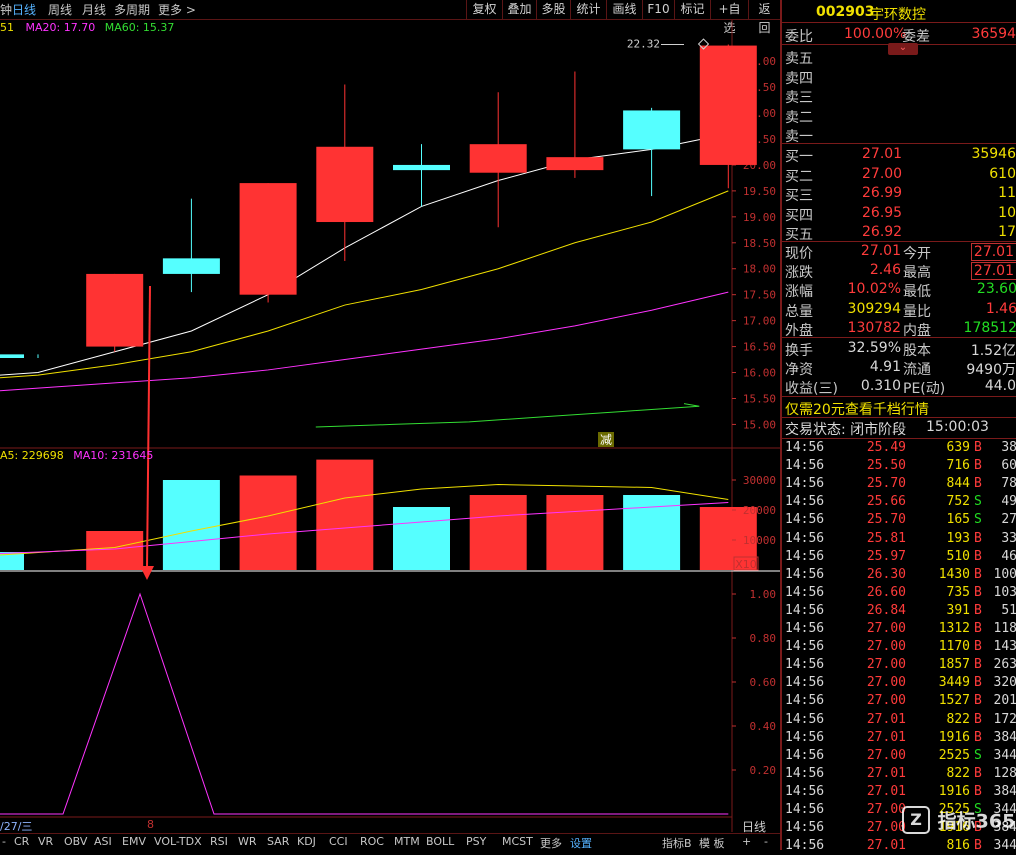  Describe the element at coordinates (6, 9) in the screenshot. I see `tab-minute: 钟` at that location.